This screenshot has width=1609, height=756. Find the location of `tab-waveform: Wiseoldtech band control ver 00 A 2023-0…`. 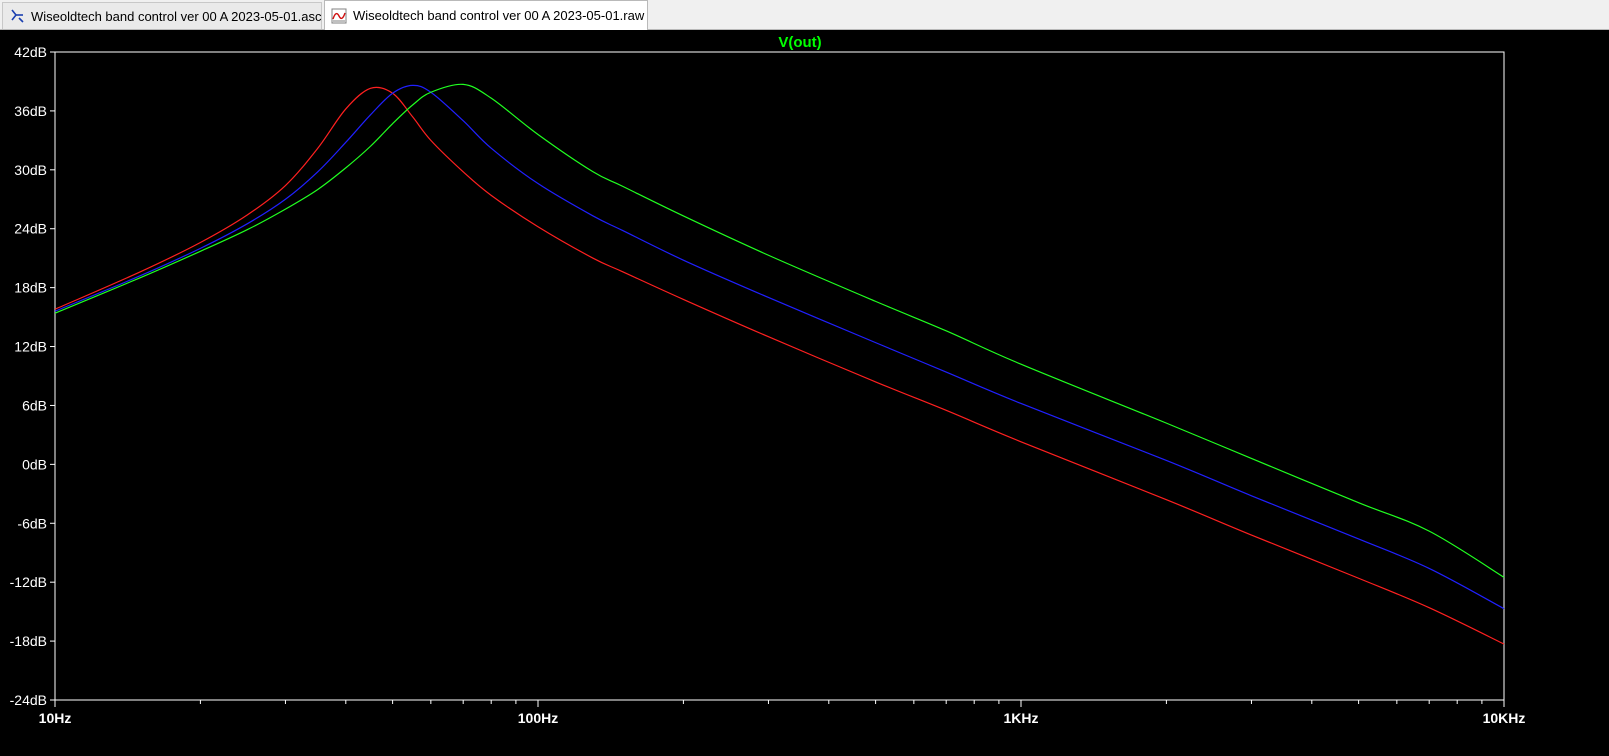

tab-waveform: Wiseoldtech band control ver 00 A 2023-0… is located at coordinates (486, 15).